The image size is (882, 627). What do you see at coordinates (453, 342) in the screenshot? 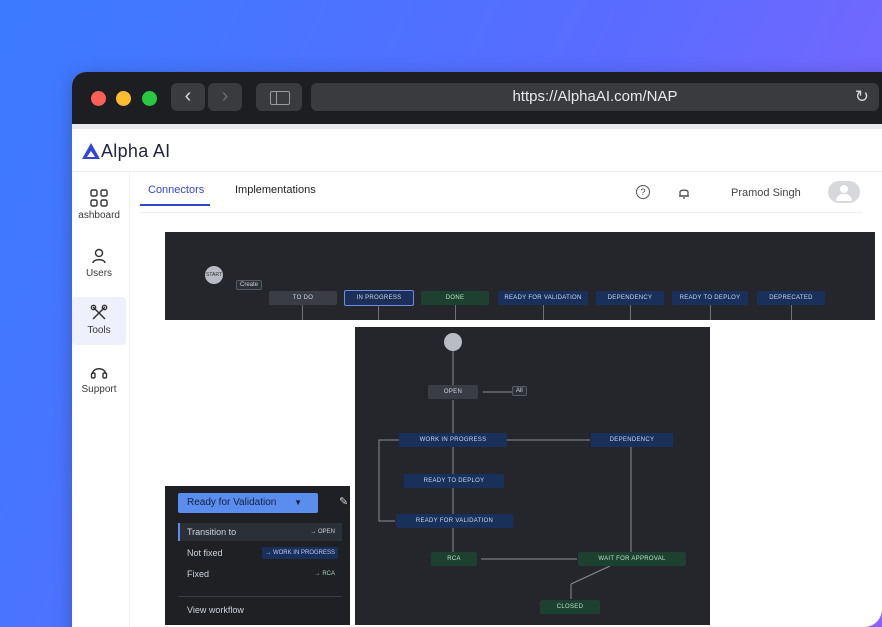
I see `start-node` at bounding box center [453, 342].